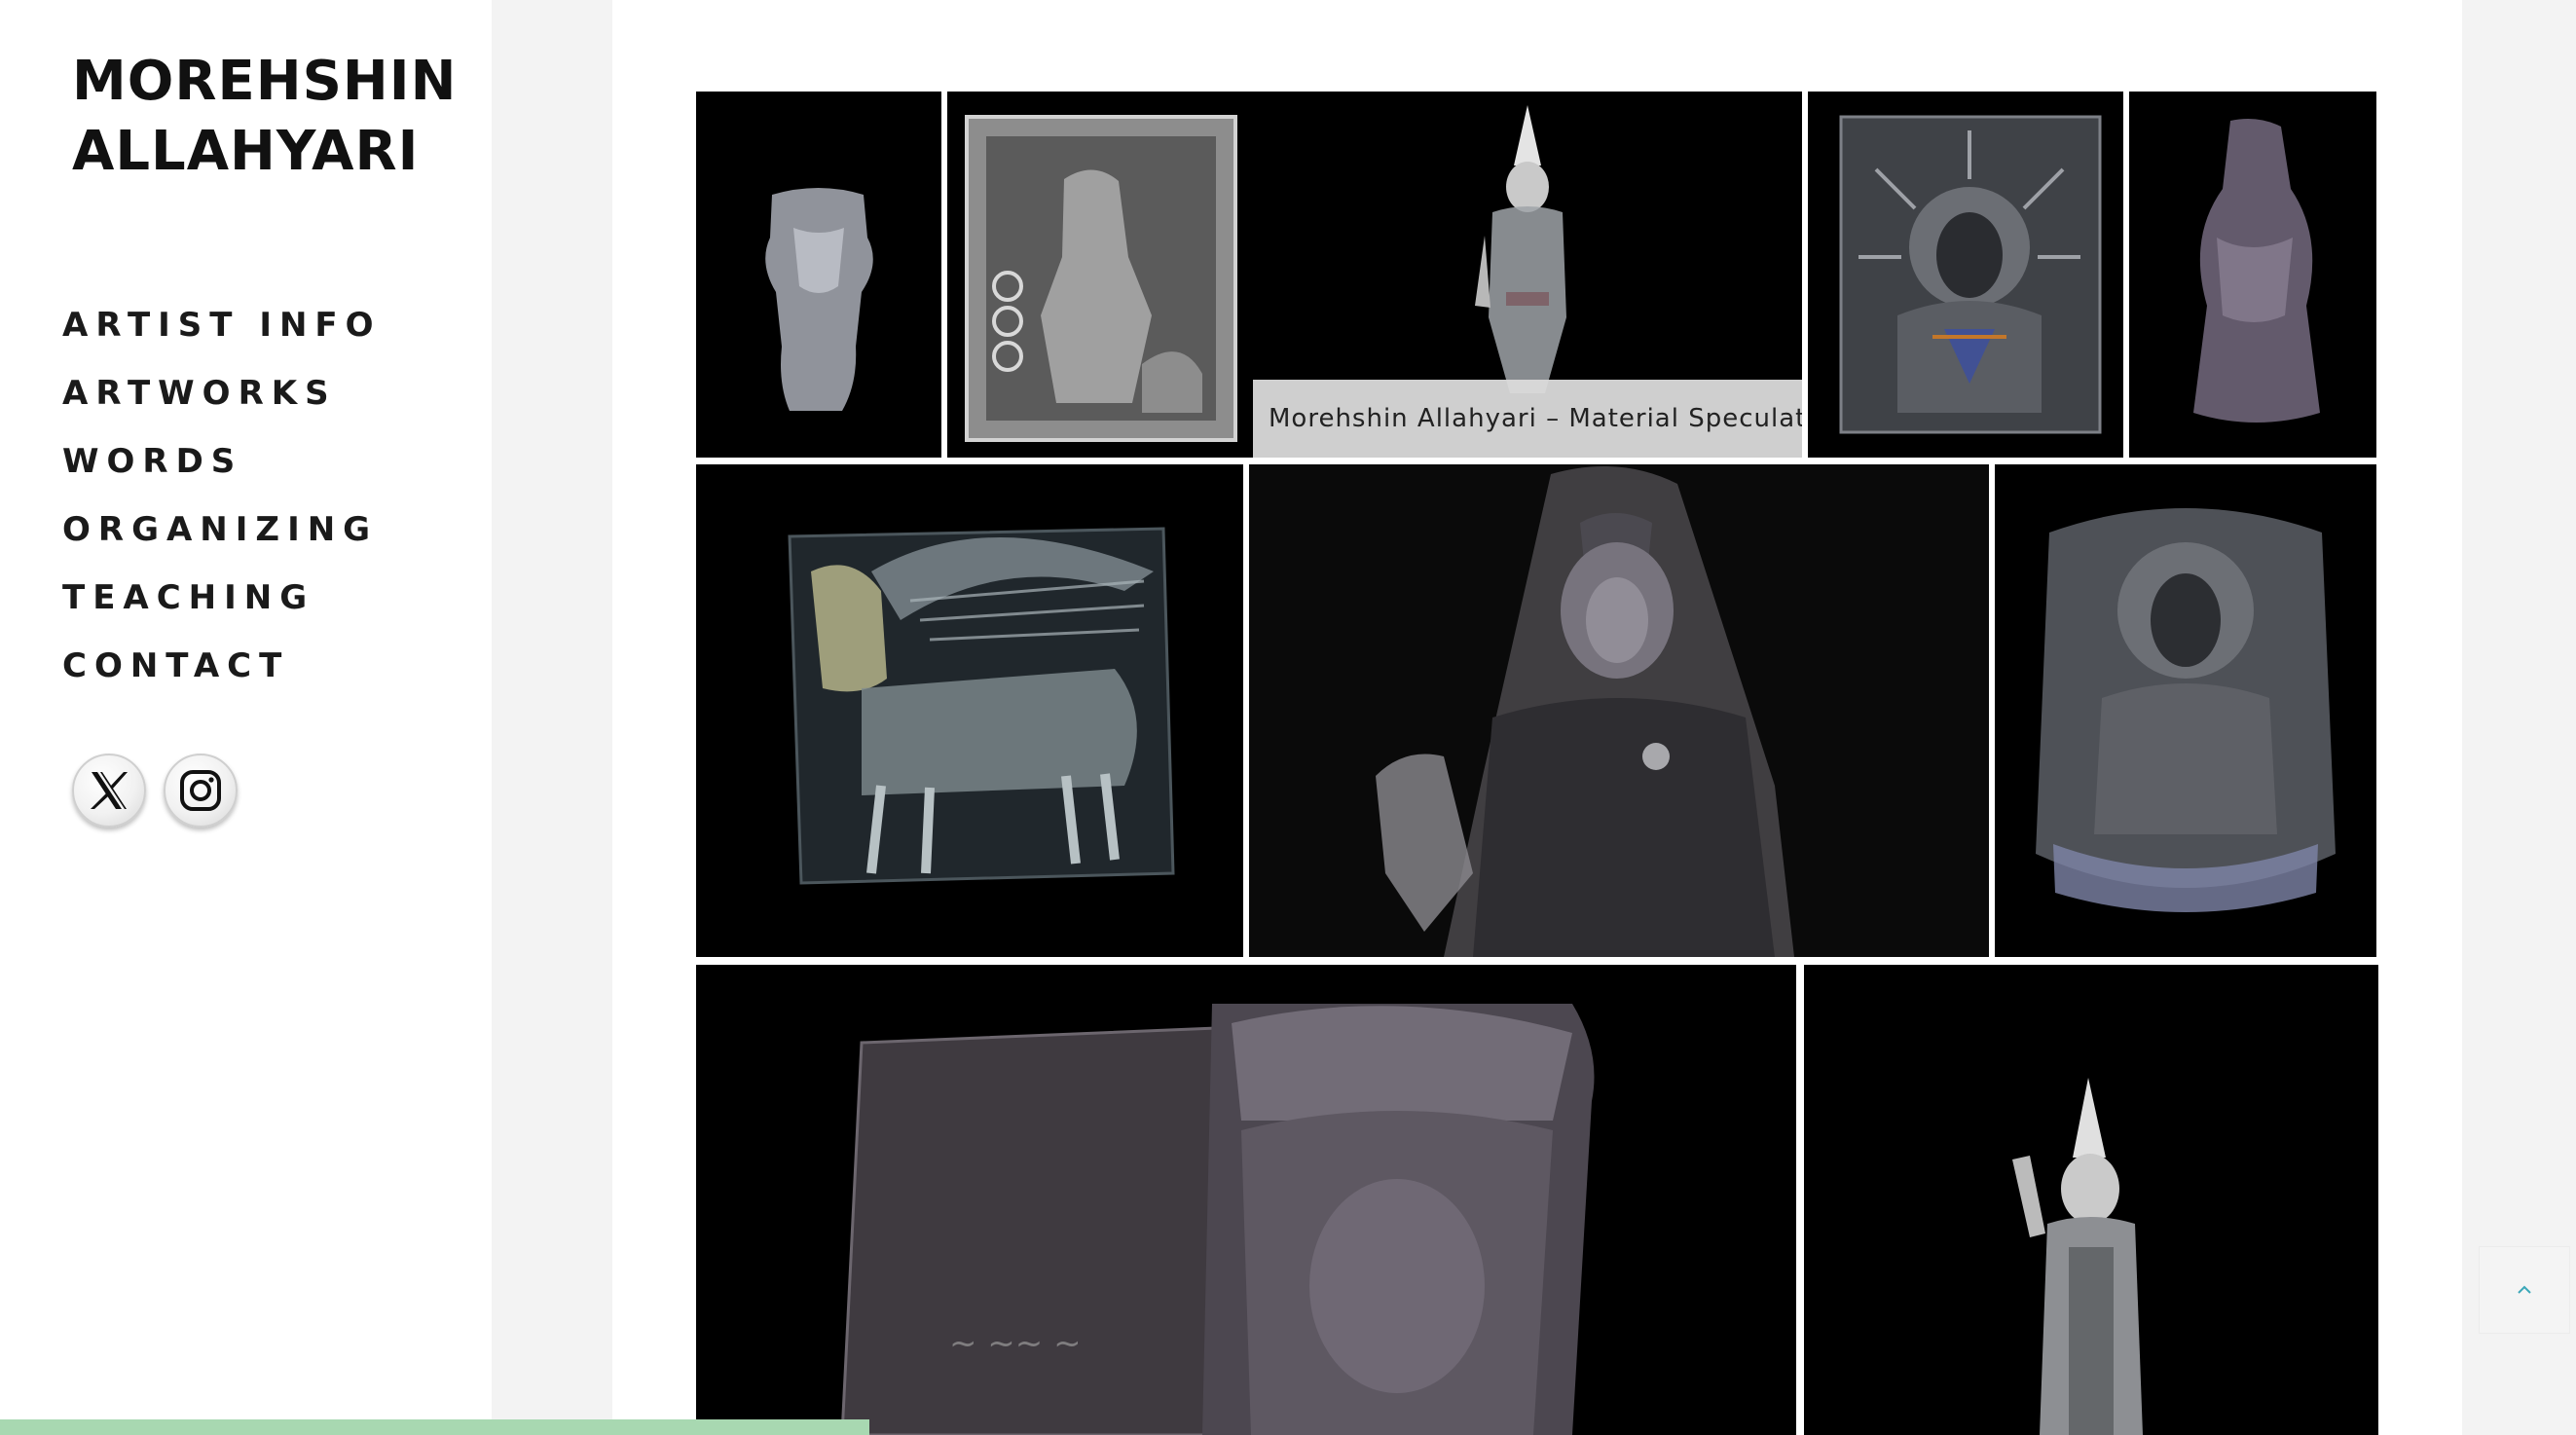 The height and width of the screenshot is (1435, 2576). I want to click on nav-item-organizing: ORGANIZING, so click(222, 536).